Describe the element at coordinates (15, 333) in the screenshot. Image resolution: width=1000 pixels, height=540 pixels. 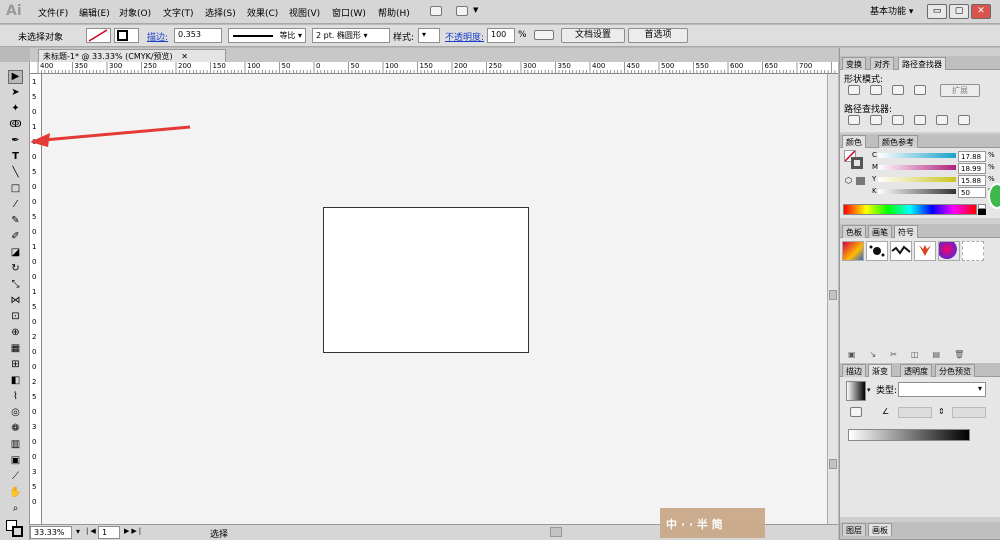
I see `shape-builder-tool-icon: ⊕` at that location.